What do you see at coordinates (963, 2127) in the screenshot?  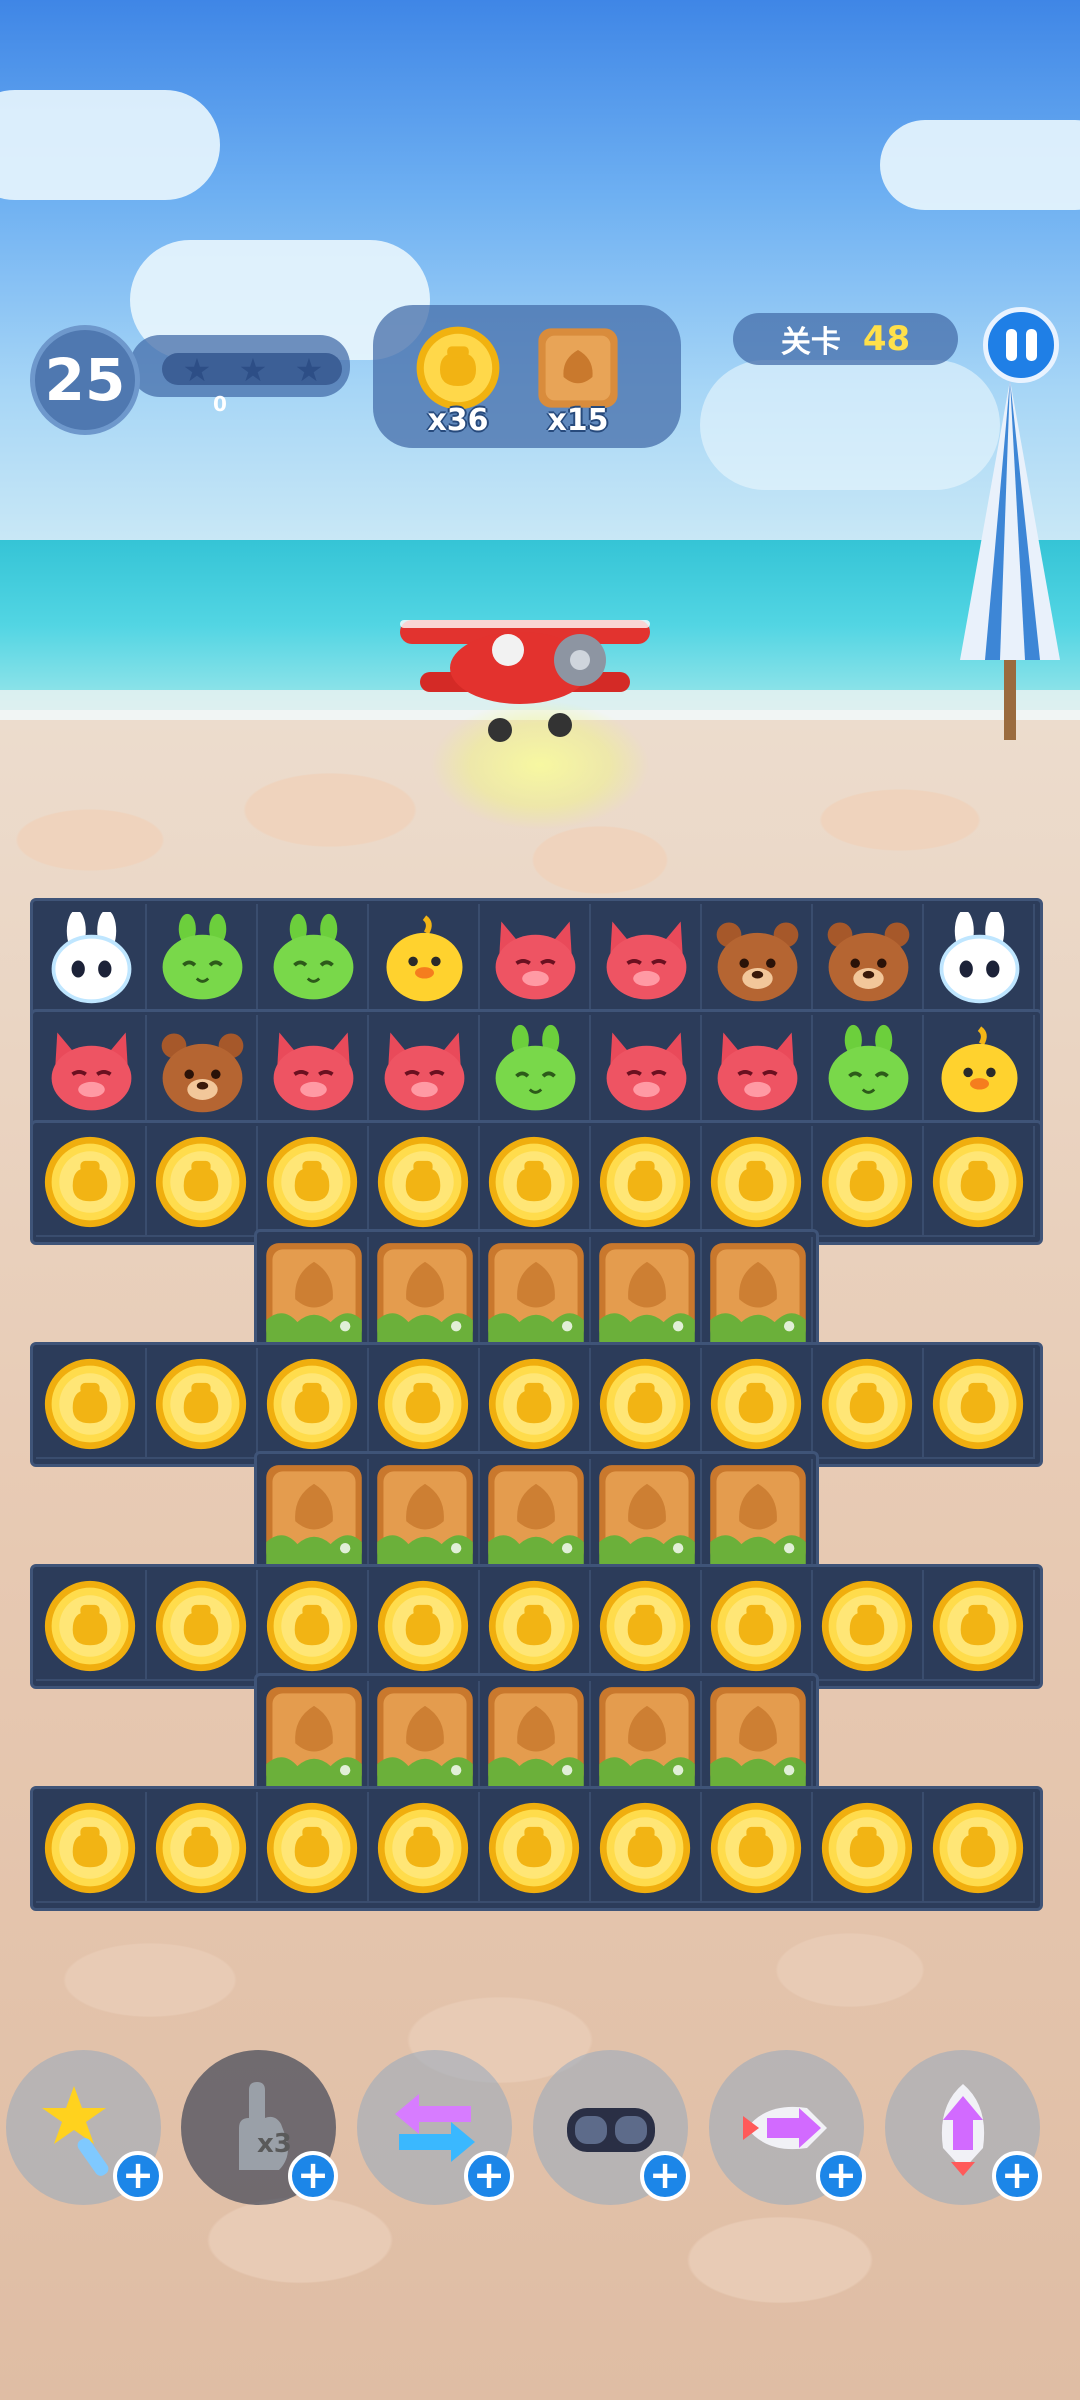 I see `vertical-rocket-booster-button: +` at bounding box center [963, 2127].